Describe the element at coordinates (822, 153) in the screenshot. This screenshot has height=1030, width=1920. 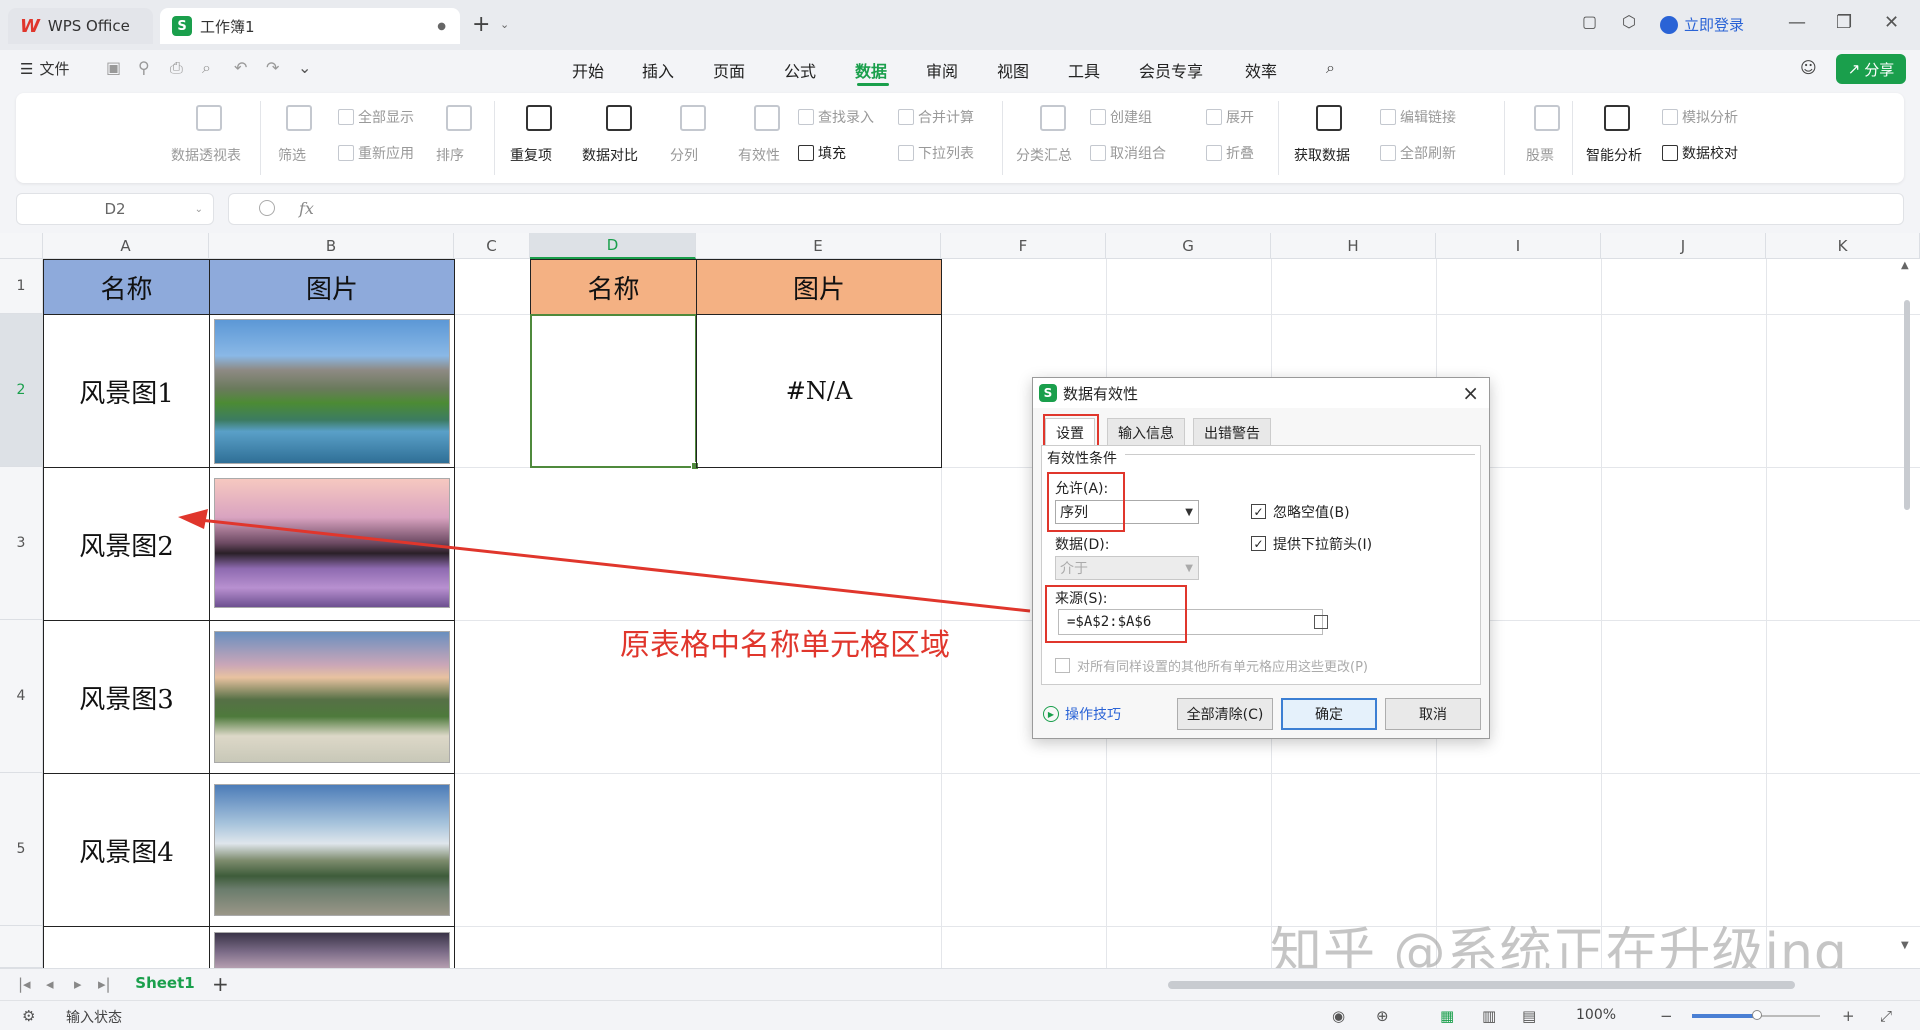
I see `fill-button: 填充` at that location.